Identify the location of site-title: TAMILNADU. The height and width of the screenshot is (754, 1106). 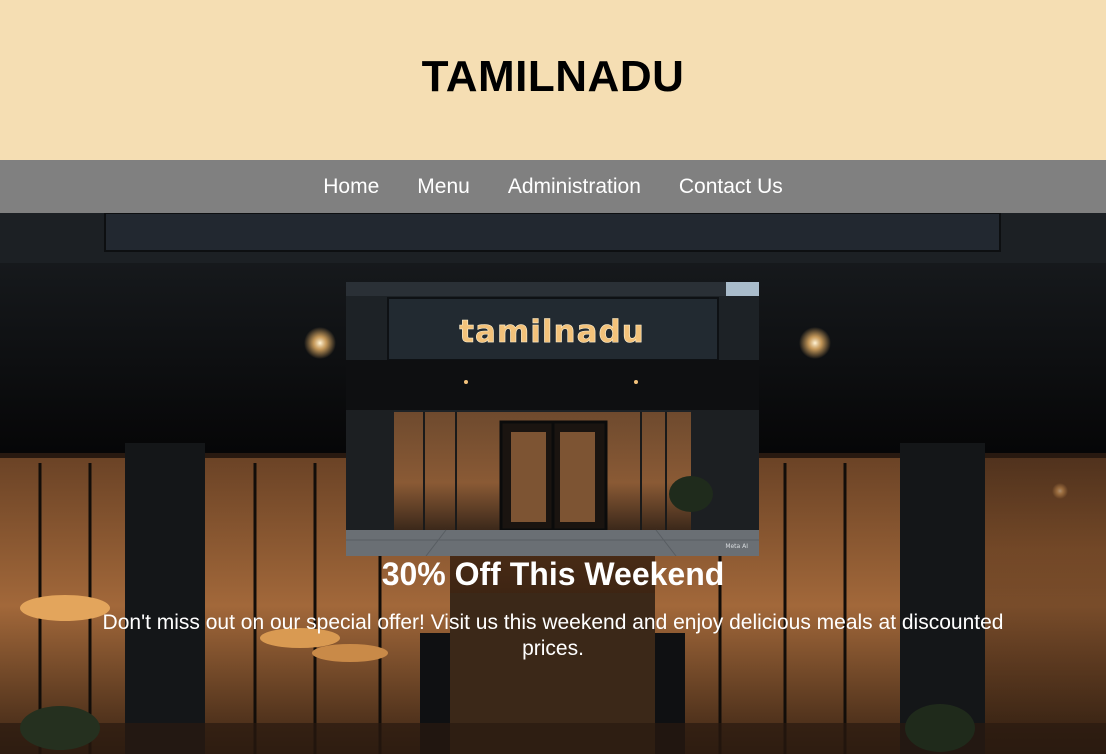
(553, 76).